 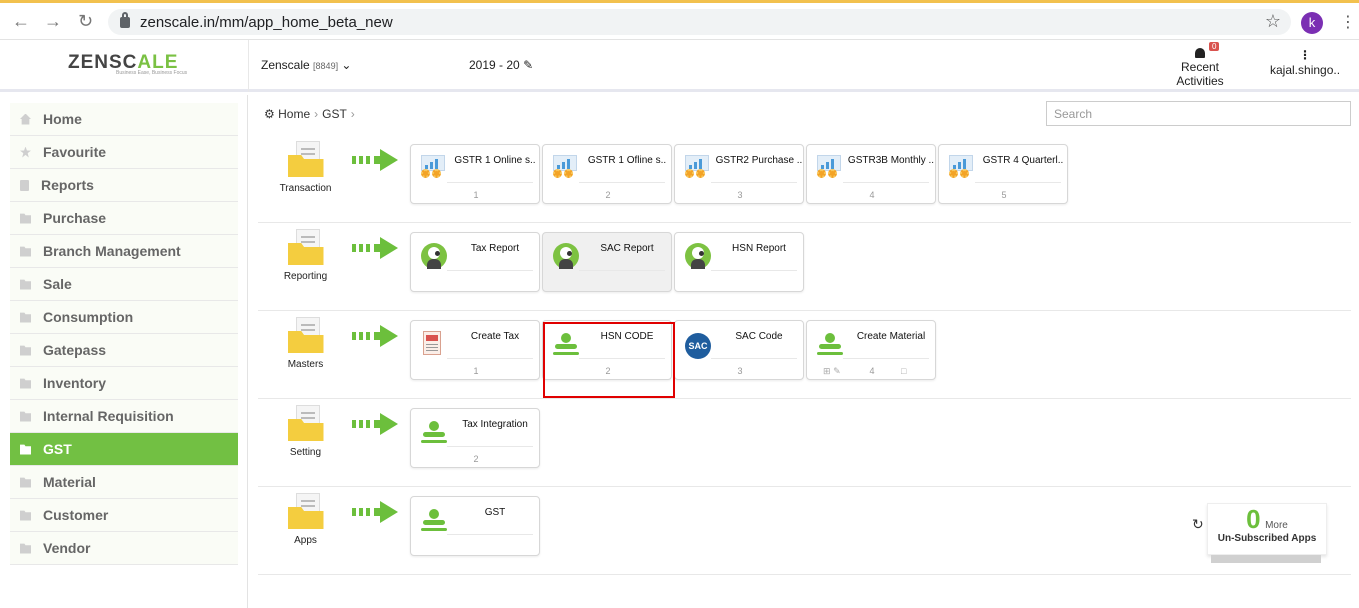 What do you see at coordinates (76, 515) in the screenshot?
I see `sidebar-item-label: Customer` at bounding box center [76, 515].